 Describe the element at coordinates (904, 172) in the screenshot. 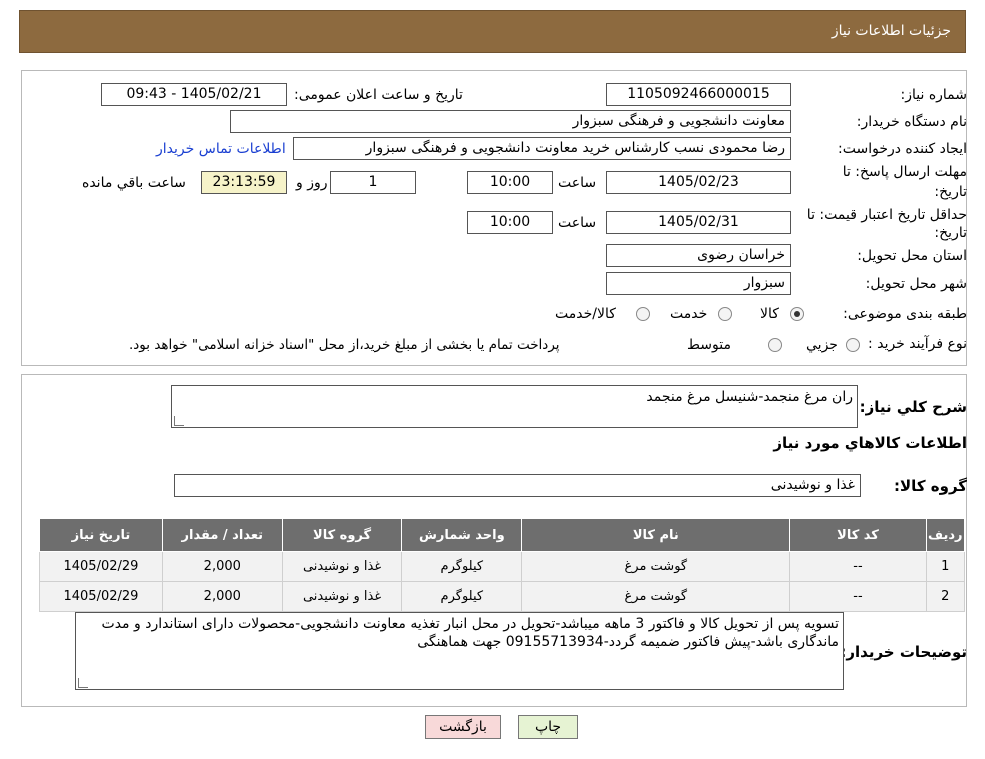

I see `deadline-label: مهلت ارسال پاسخ: تا` at that location.